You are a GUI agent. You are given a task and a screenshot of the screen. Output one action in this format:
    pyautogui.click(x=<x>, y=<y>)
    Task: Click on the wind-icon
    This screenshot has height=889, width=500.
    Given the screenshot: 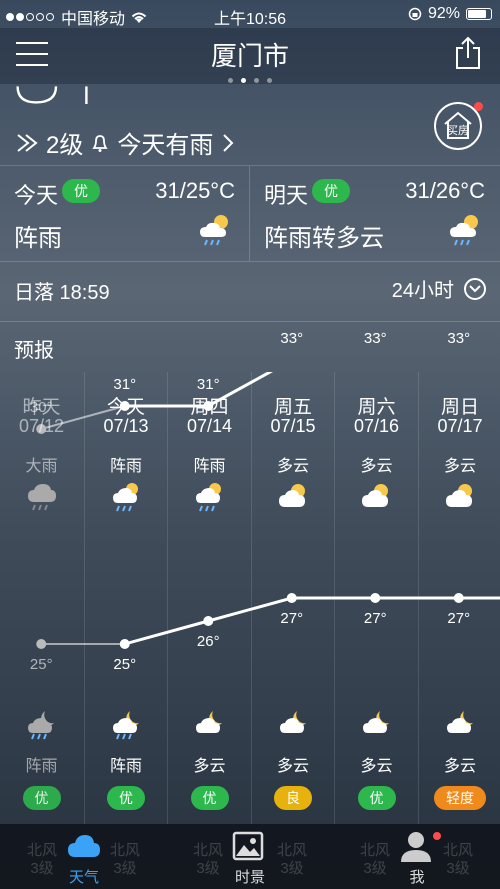 What is the action you would take?
    pyautogui.click(x=27, y=142)
    